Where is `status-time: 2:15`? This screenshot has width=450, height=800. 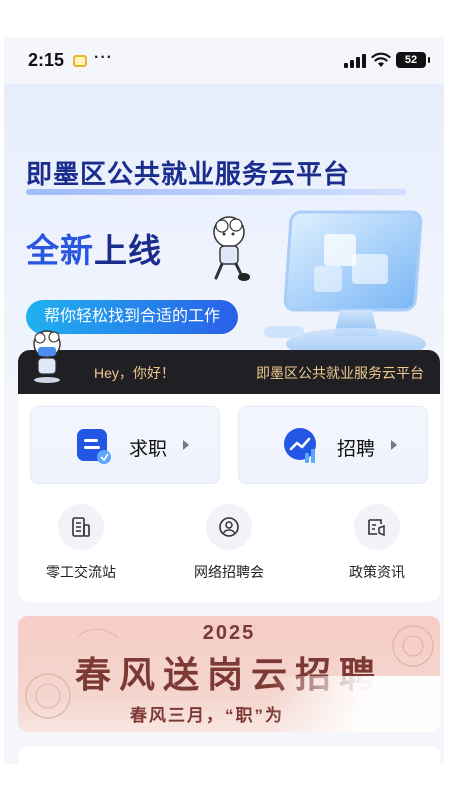
status-time: 2:15 is located at coordinates (46, 60).